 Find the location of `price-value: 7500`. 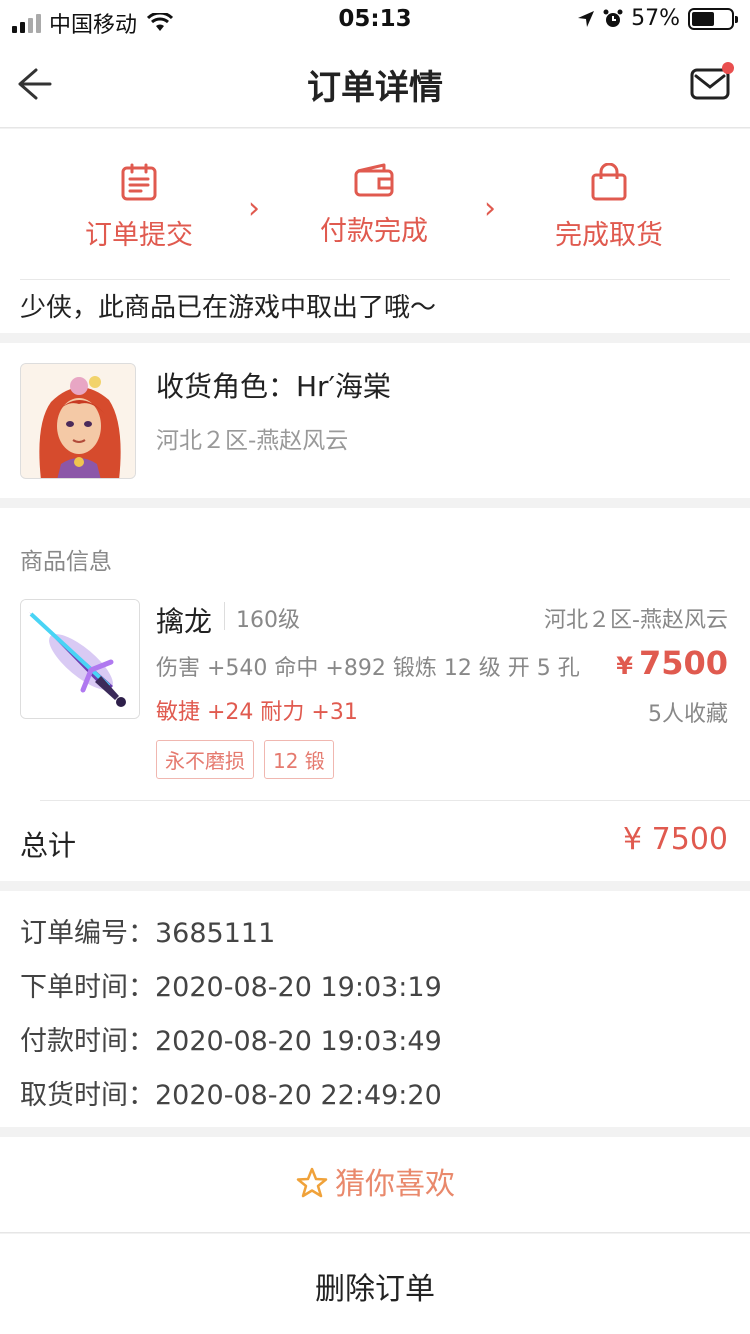

price-value: 7500 is located at coordinates (683, 663).